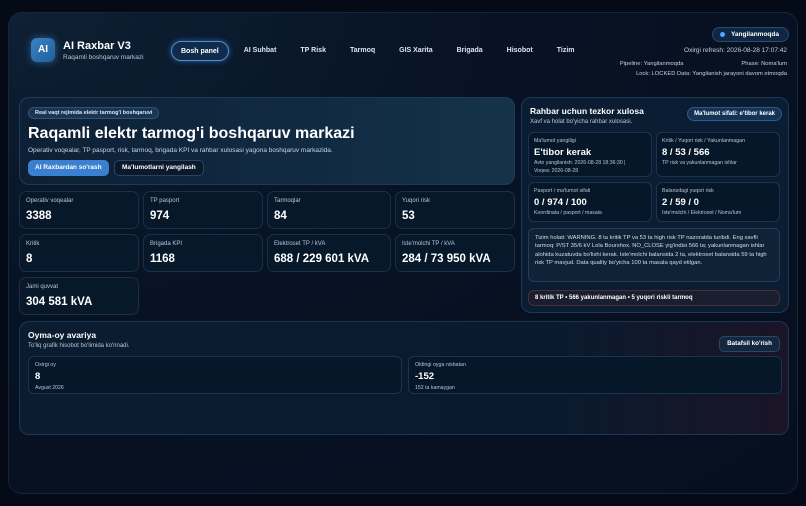  I want to click on stat-card-jami-quvvat: Jami quvvat 304 581 kVA, so click(79, 296).